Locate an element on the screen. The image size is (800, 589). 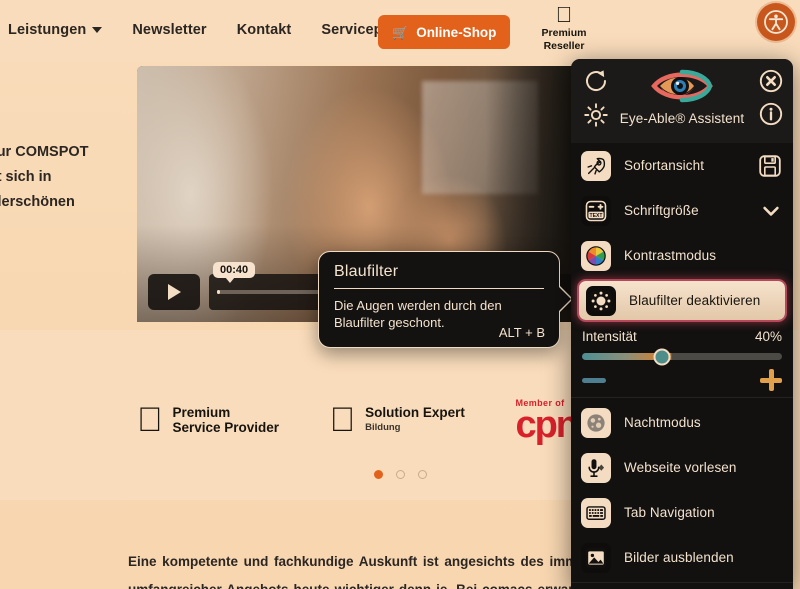
image-icon is located at coordinates (596, 557).